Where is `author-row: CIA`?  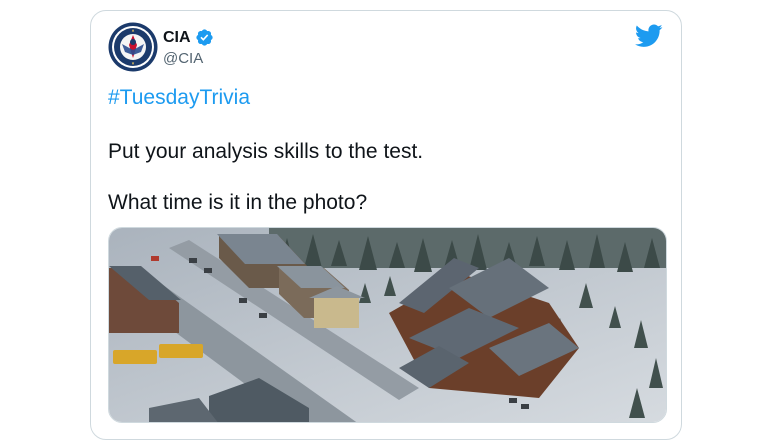 author-row: CIA is located at coordinates (188, 37).